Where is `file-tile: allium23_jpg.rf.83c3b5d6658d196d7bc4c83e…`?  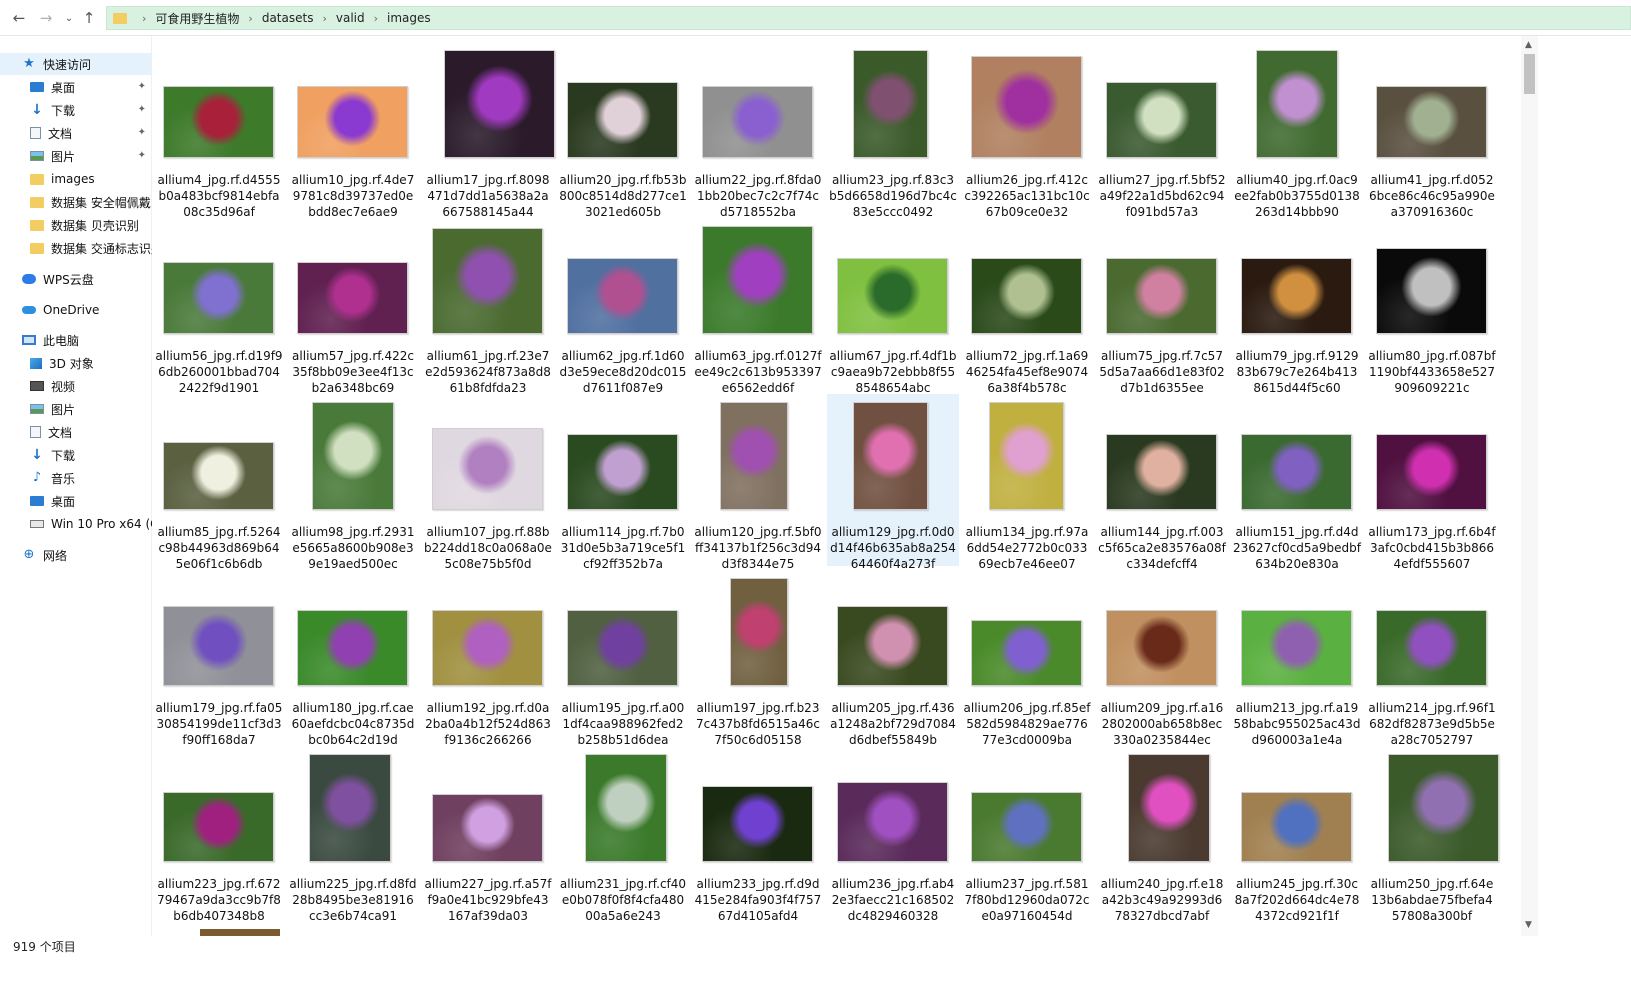
file-tile: allium23_jpg.rf.83c3b5d6658d196d7bc4c83e… is located at coordinates (893, 130).